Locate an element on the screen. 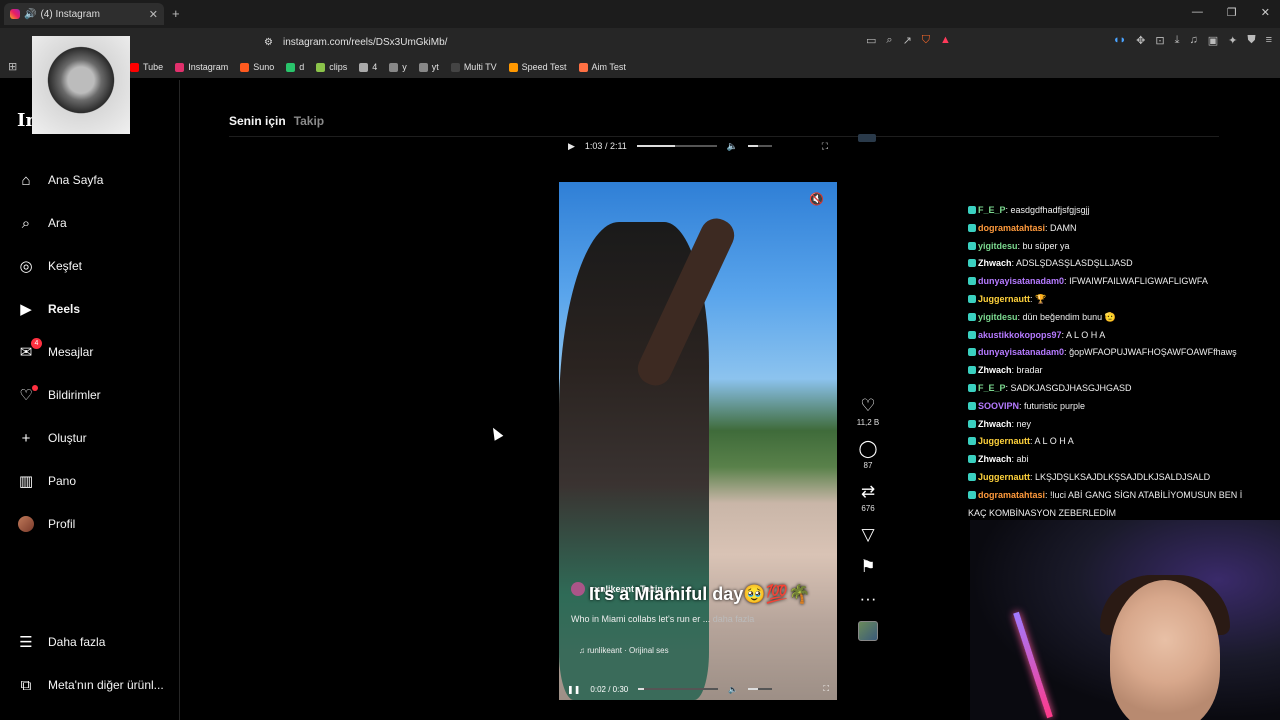 The height and width of the screenshot is (720, 1280). window-controls: — ❐ ✕ is located at coordinates (1231, 12).